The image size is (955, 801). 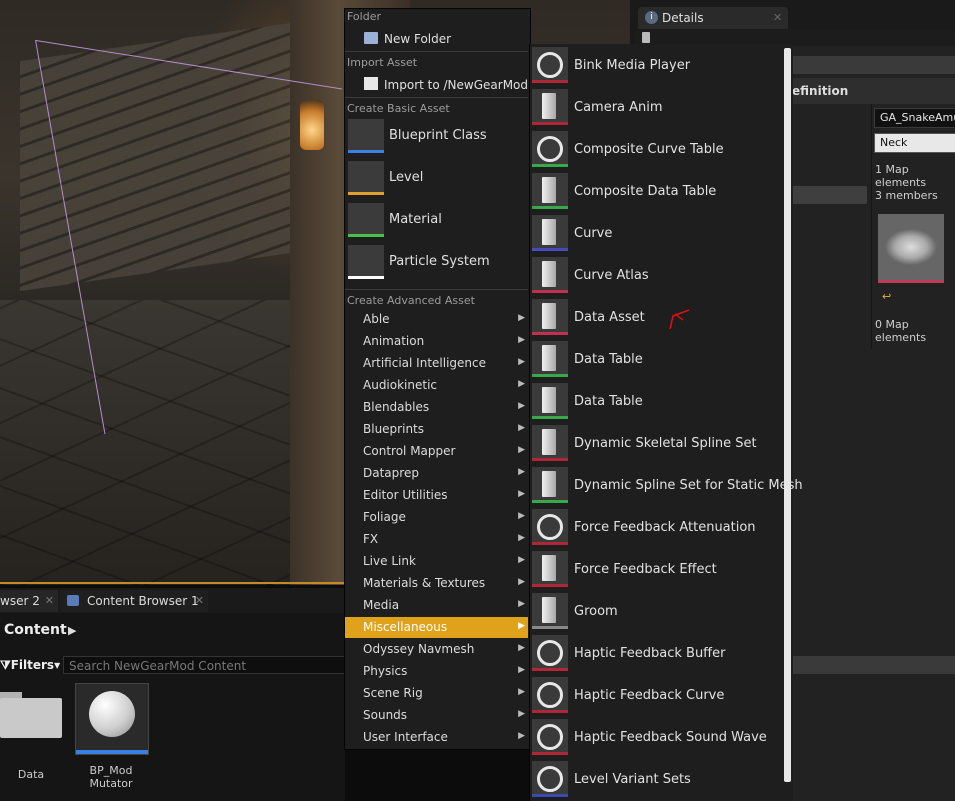 I want to click on submenu-asset-item: Dynamic Skeletal Spline Set, so click(x=657, y=443).